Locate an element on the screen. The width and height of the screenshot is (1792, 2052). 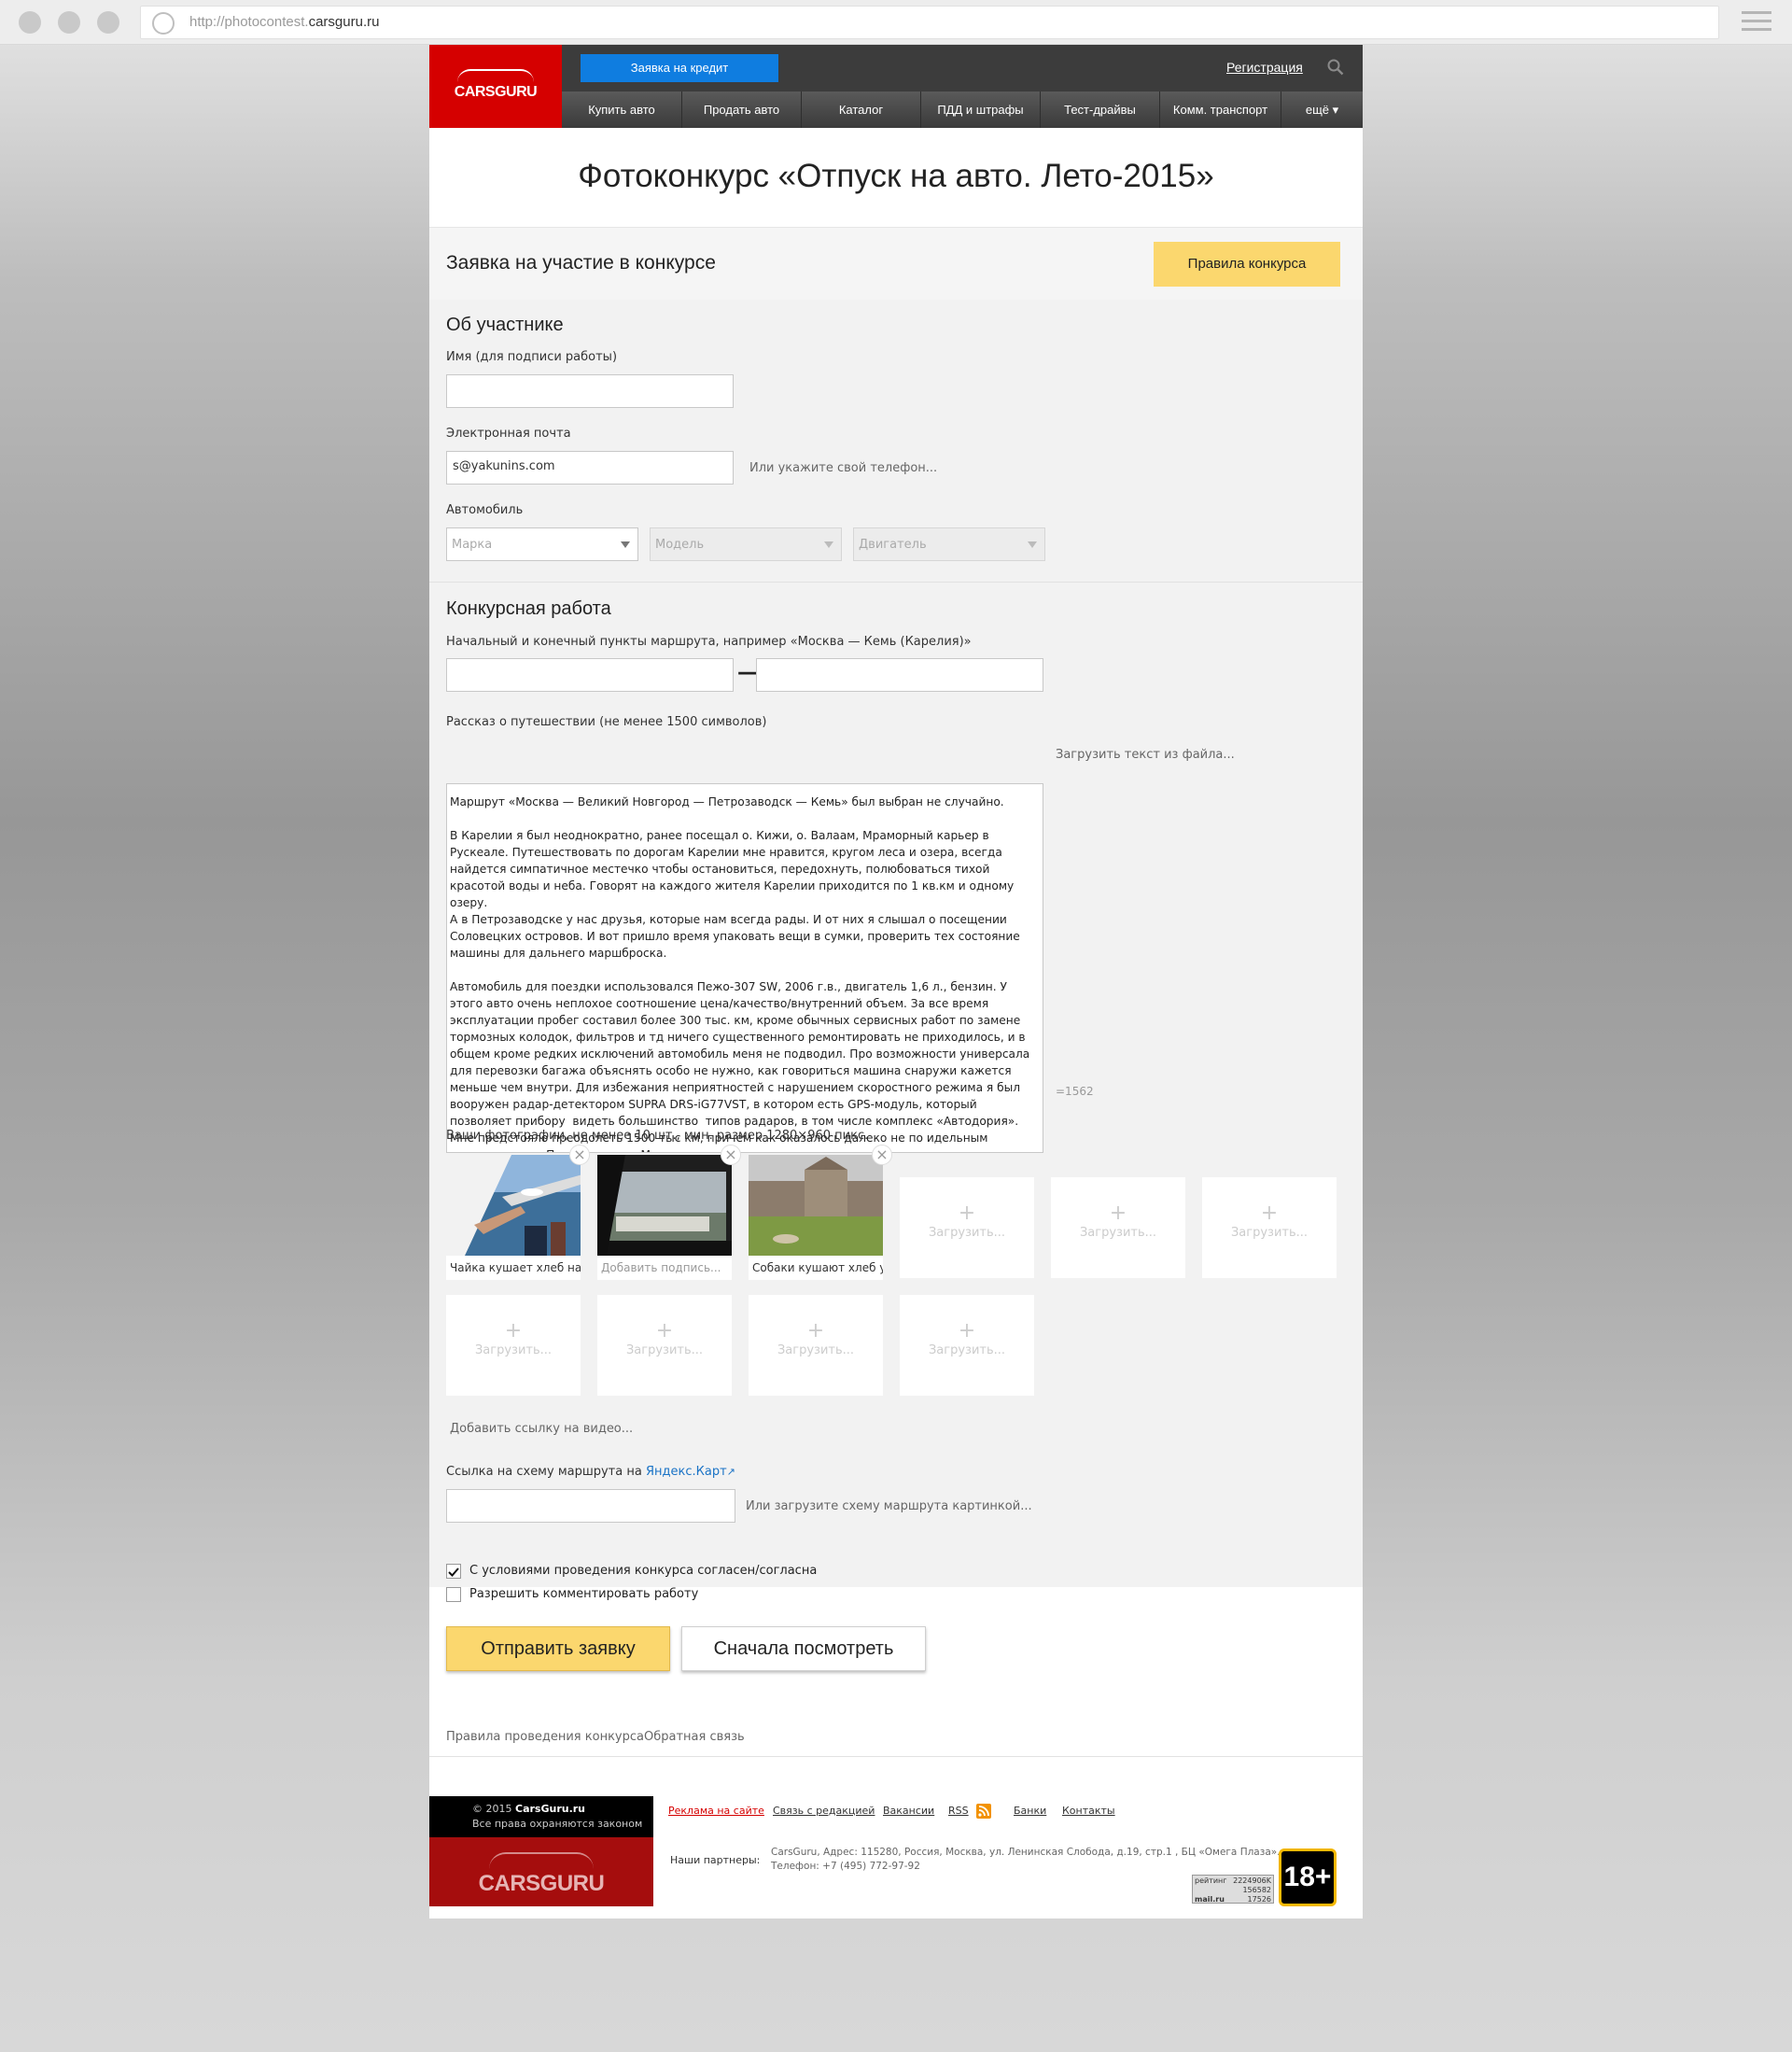
email-input: s@yakunins.com is located at coordinates (590, 468).